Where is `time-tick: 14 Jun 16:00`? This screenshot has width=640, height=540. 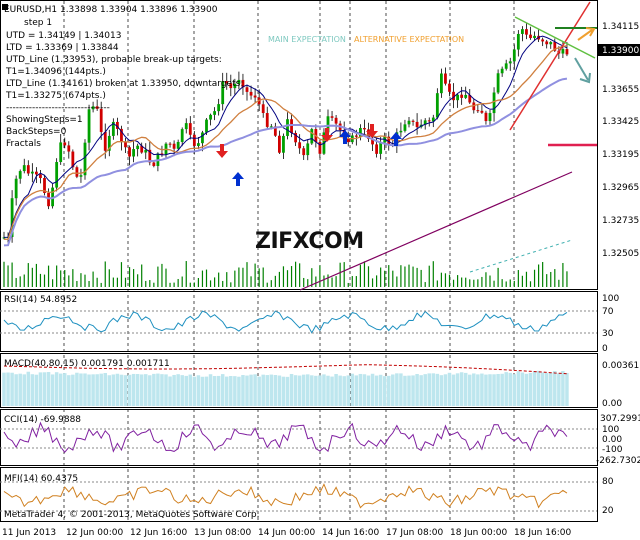 time-tick: 14 Jun 16:00 is located at coordinates (350, 533).